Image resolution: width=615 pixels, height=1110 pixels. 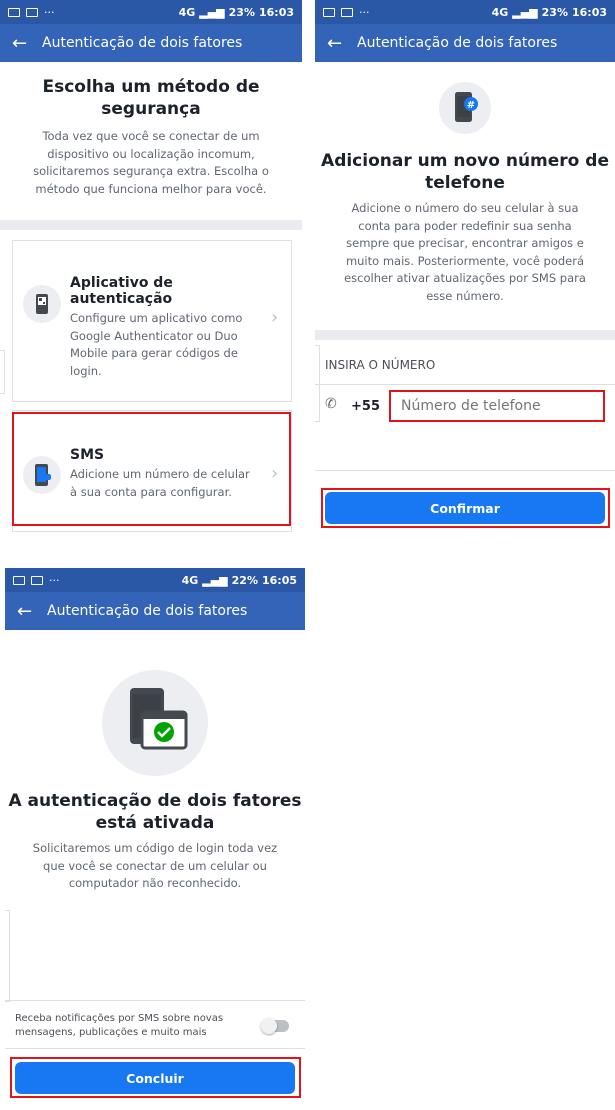 What do you see at coordinates (155, 580) in the screenshot?
I see `status-bar: ··· 4G ▂▄▆ 22% 16:05` at bounding box center [155, 580].